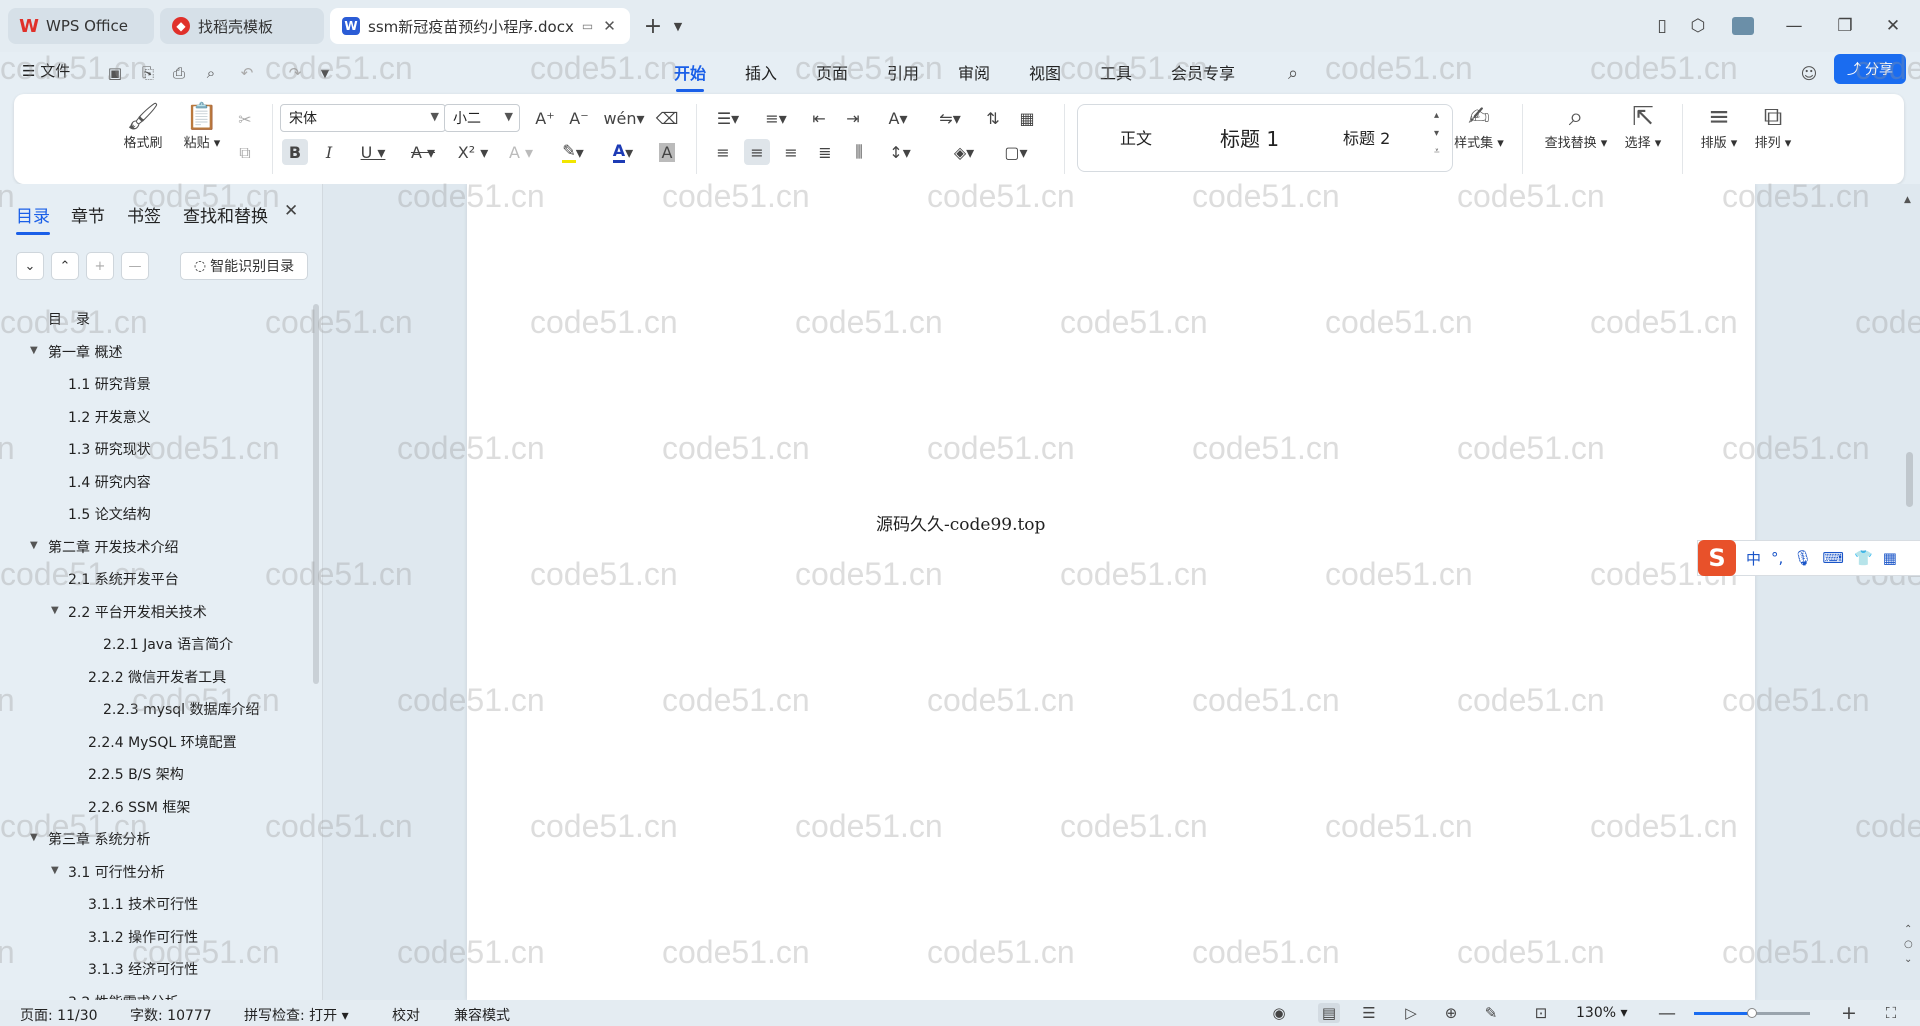  I want to click on zoom-slider, so click(1752, 1013).